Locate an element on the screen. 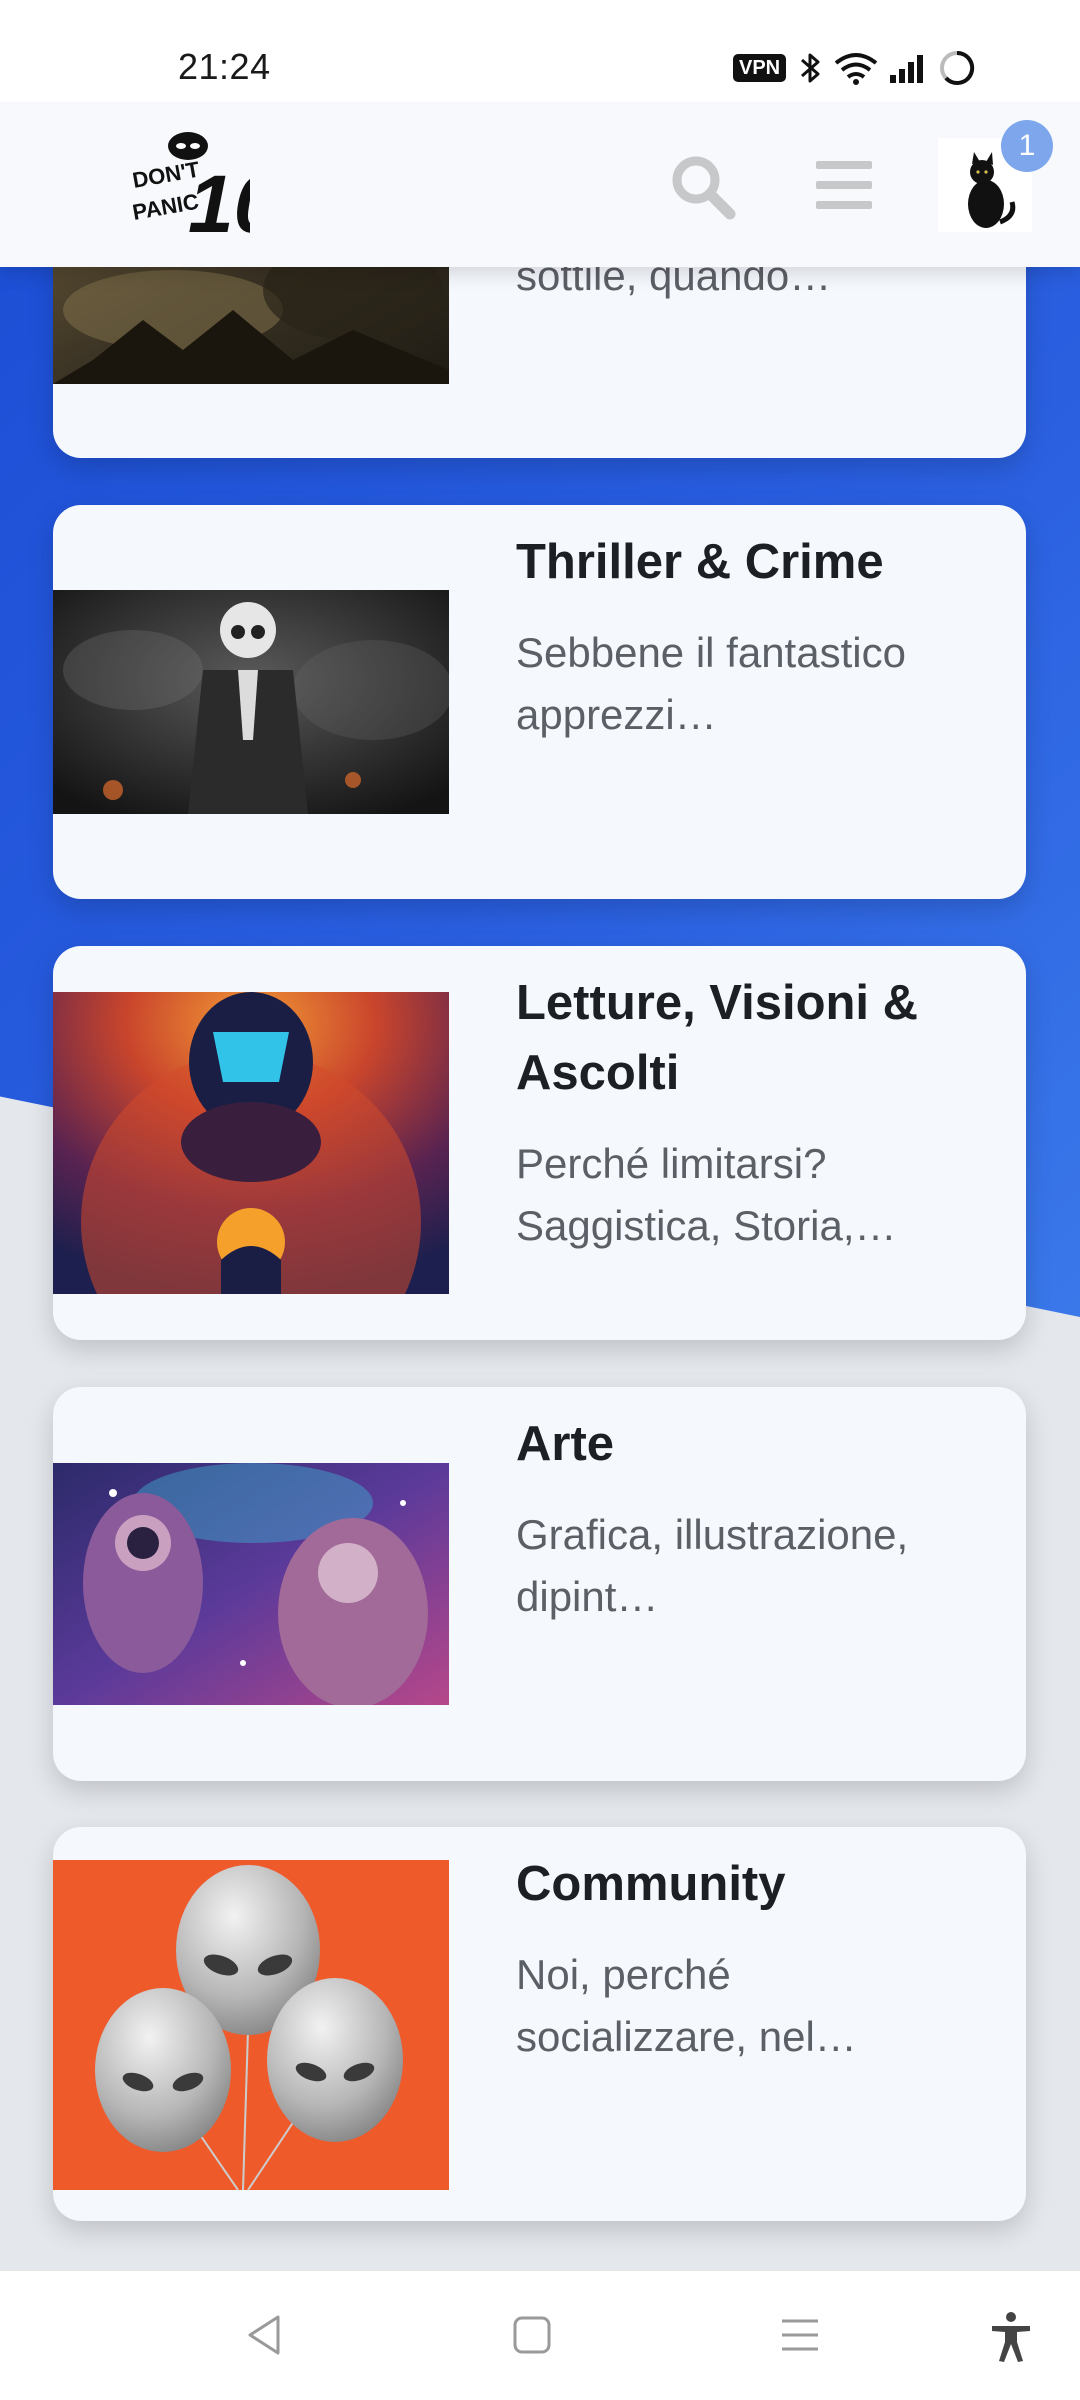 This screenshot has width=1080, height=2400. search-button is located at coordinates (703, 187).